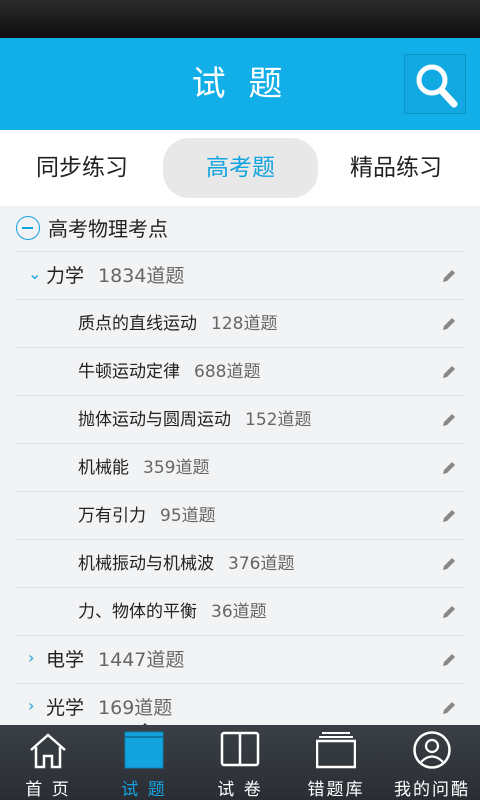 This screenshot has width=480, height=800. Describe the element at coordinates (135, 708) in the screenshot. I see `row-count: 169道题` at that location.